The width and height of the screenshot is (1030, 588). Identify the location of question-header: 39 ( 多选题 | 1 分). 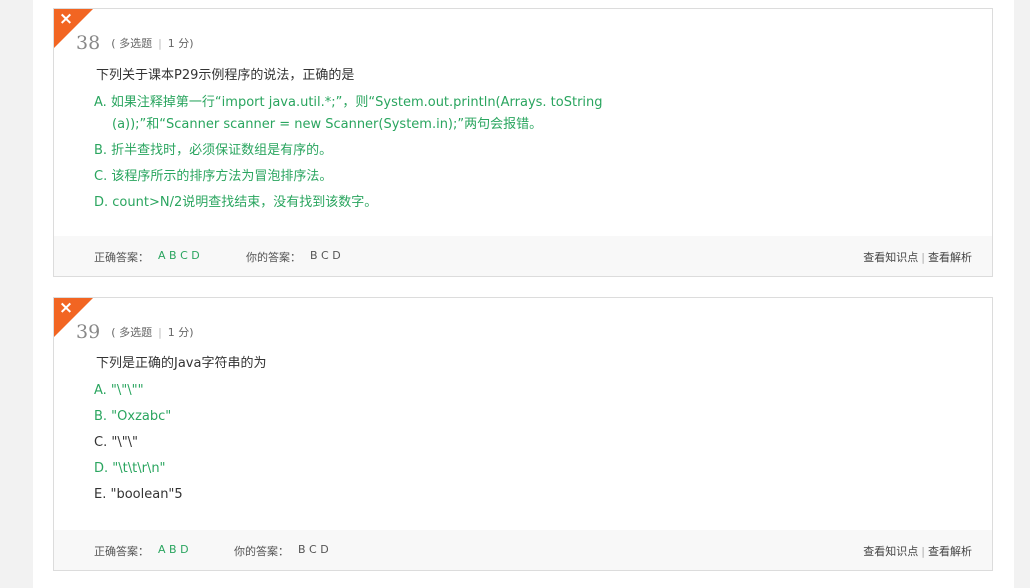
(135, 333).